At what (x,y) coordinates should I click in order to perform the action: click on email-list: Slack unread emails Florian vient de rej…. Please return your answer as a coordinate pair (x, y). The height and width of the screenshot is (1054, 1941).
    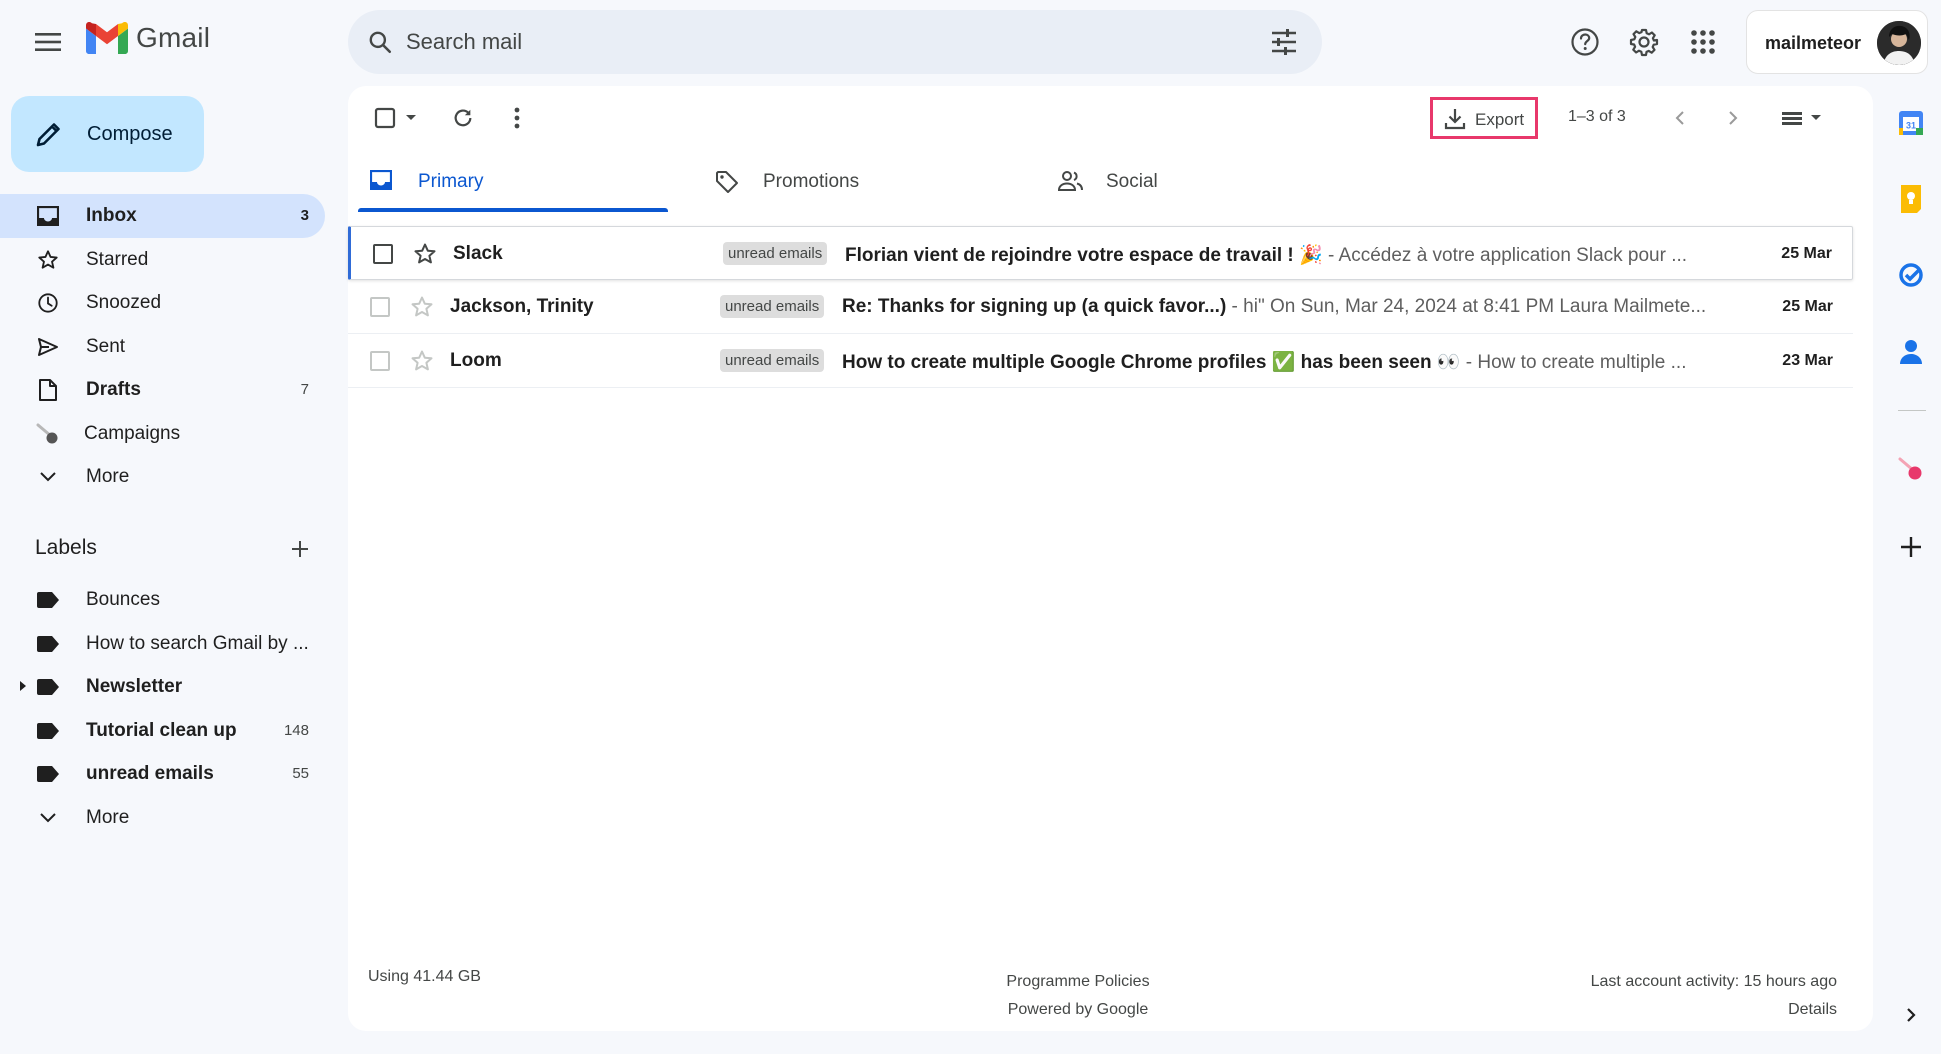
    Looking at the image, I should click on (1100, 307).